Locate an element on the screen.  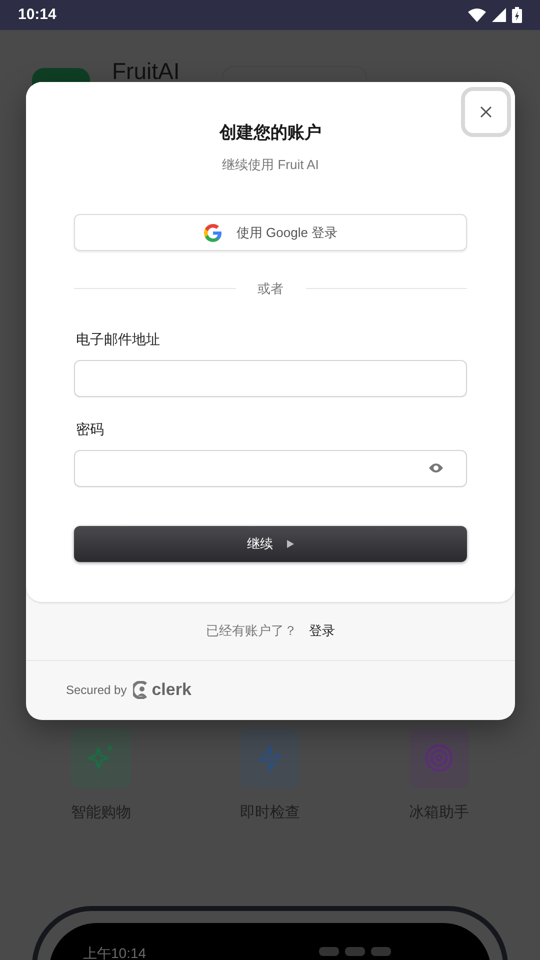
password-field is located at coordinates (270, 468).